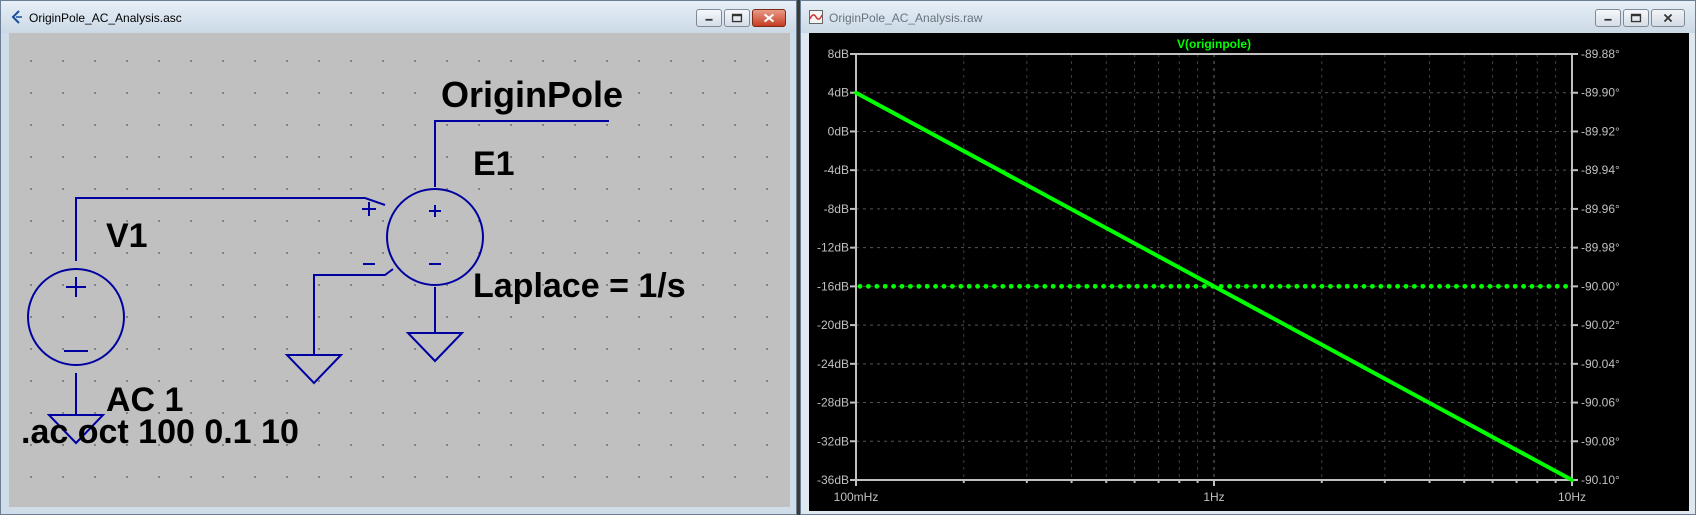 Image resolution: width=1696 pixels, height=515 pixels. Describe the element at coordinates (833, 480) in the screenshot. I see `y-left-tick-label: -36dB` at that location.